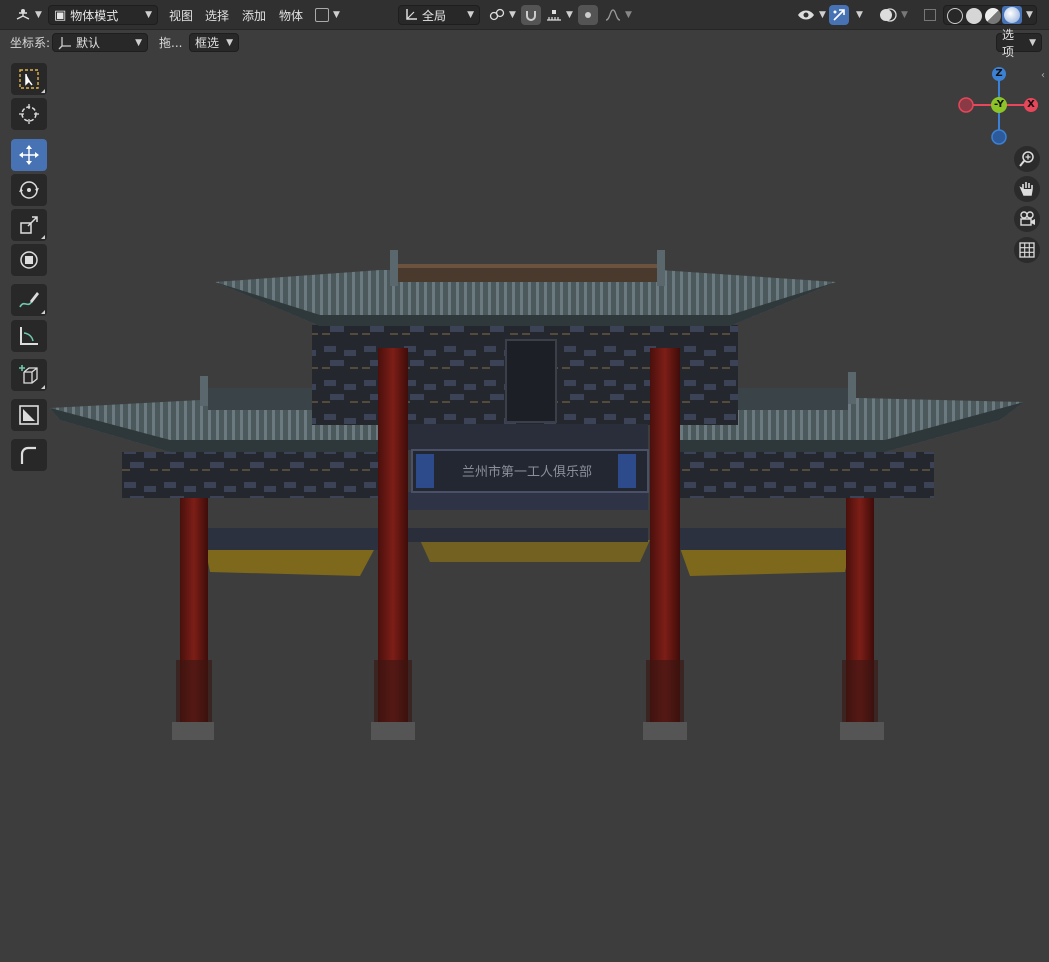 The image size is (1049, 962). What do you see at coordinates (1043, 75) in the screenshot?
I see `collapse-sidebar-icon: ‹` at bounding box center [1043, 75].